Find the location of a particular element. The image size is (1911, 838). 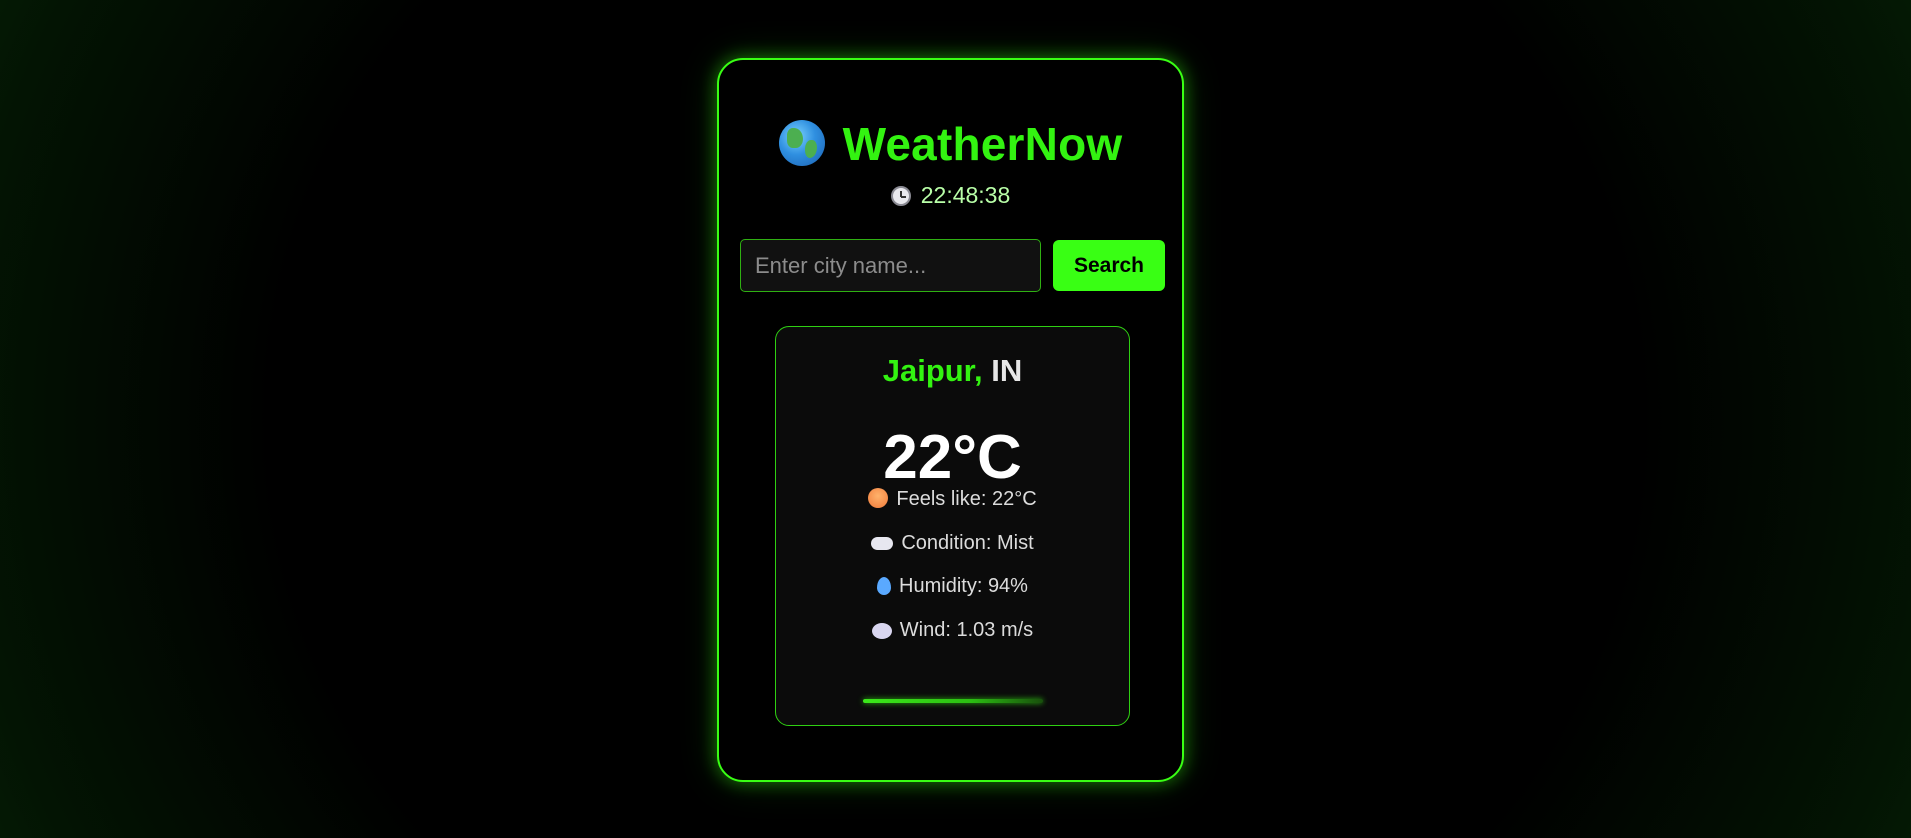

condition-row: Condition: Mist is located at coordinates (952, 543).